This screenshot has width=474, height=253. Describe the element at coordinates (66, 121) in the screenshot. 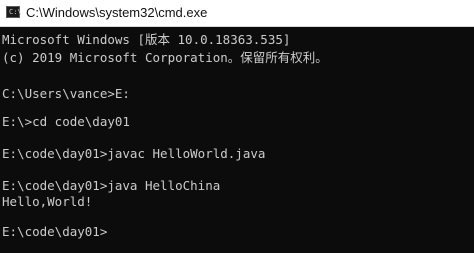

I see `console-line: E:\>cd code\day01` at that location.